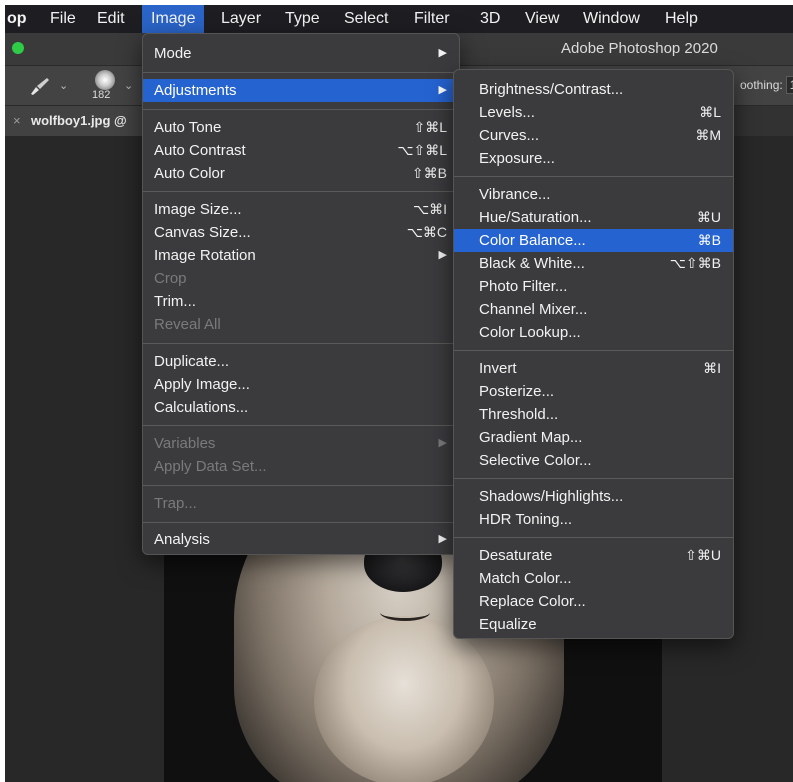  I want to click on document-tab: × wolfboy1.jpg @, so click(78, 121).